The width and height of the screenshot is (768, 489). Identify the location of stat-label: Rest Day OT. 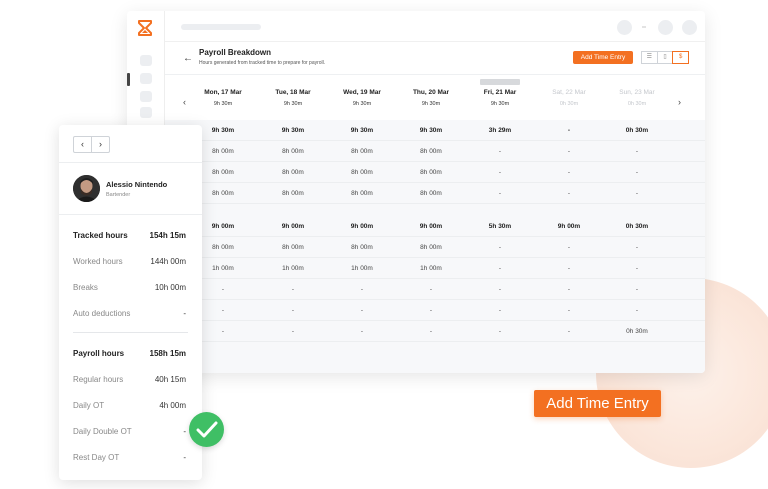
(96, 457).